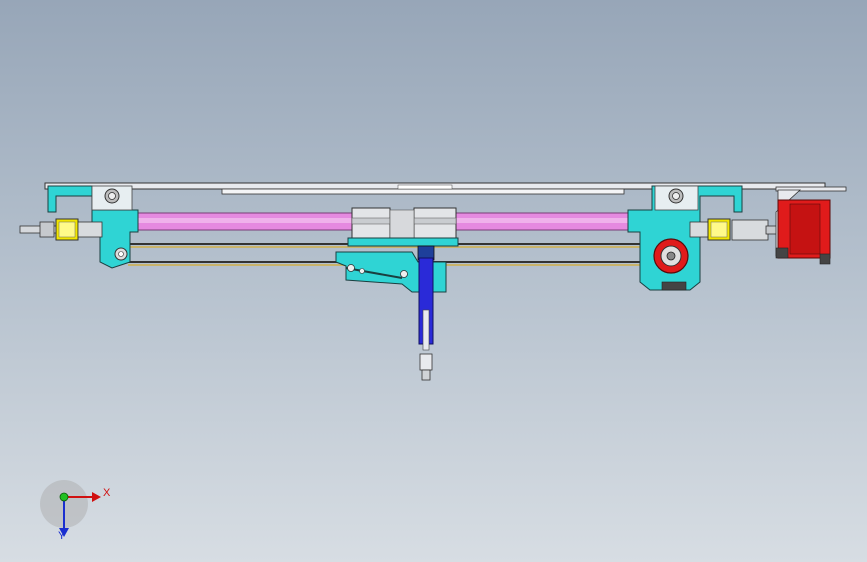 The width and height of the screenshot is (867, 562). I want to click on stepper-motor-icon, so click(803, 227).